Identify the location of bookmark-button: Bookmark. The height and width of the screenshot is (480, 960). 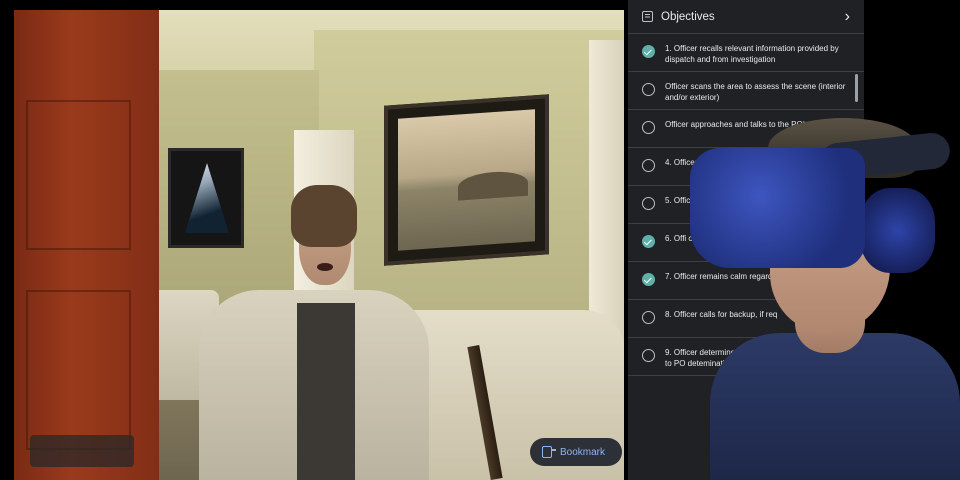
(576, 452).